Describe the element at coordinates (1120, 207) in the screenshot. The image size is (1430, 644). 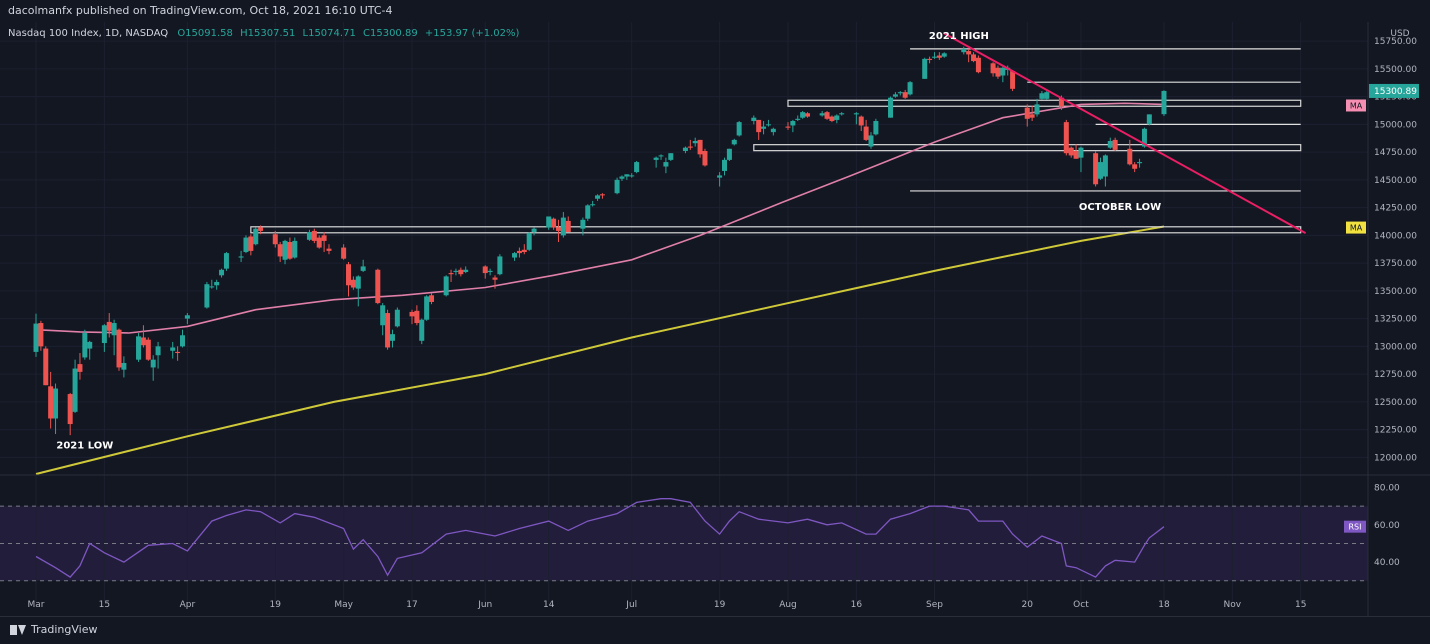
I see `chart-annotation: OCTOBER LOW` at that location.